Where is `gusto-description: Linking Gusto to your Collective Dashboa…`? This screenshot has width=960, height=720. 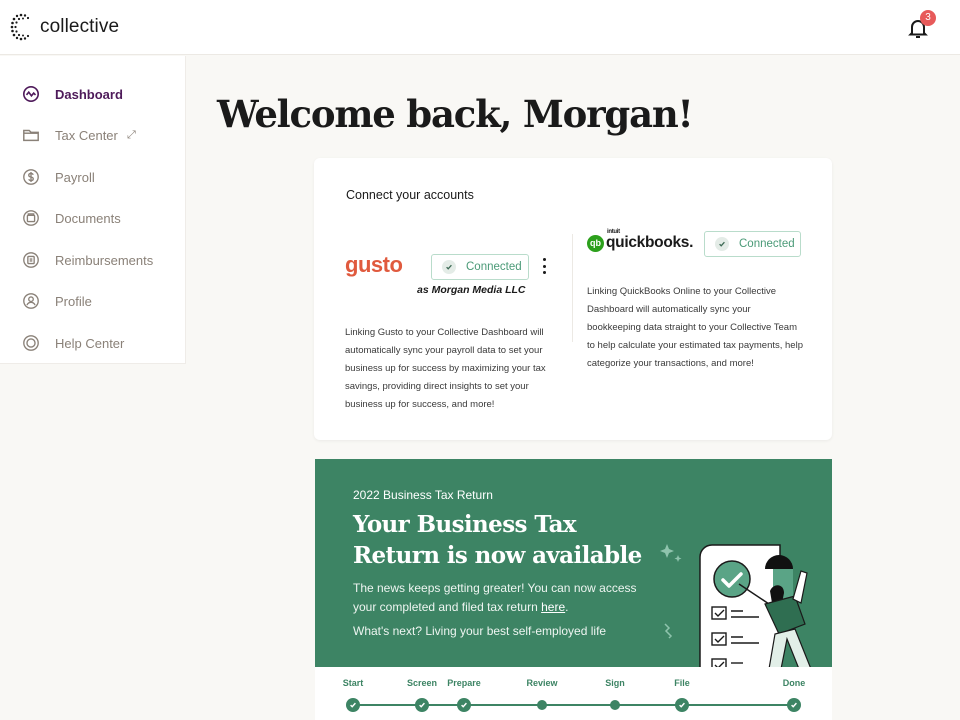
gusto-description: Linking Gusto to your Collective Dashboa… is located at coordinates (445, 368).